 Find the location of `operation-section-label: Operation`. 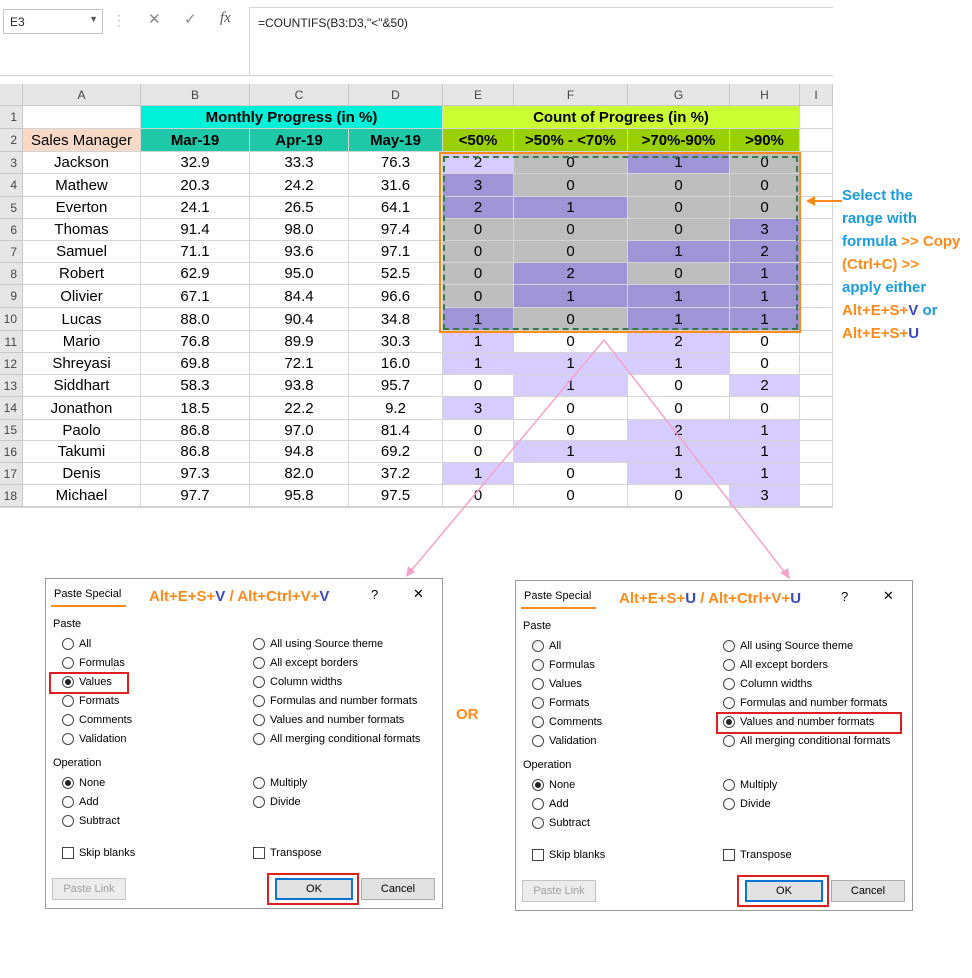

operation-section-label: Operation is located at coordinates (547, 765).